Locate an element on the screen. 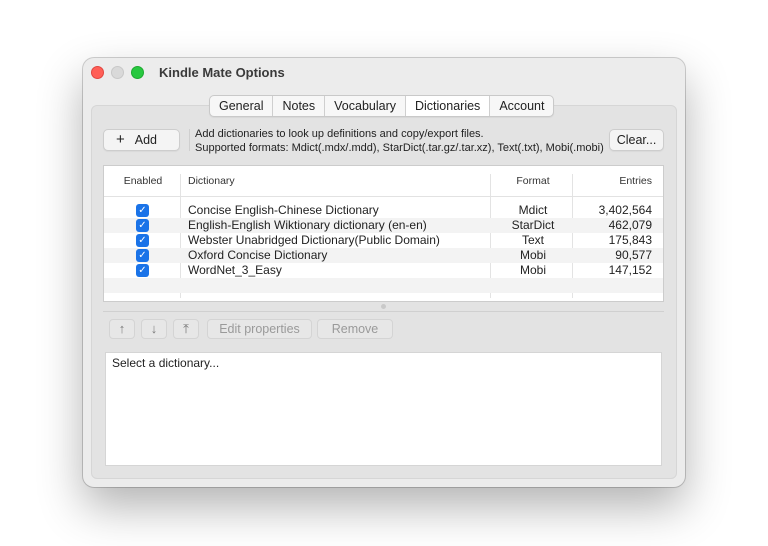 This screenshot has width=768, height=546. minimize-window-button is located at coordinates (117, 72).